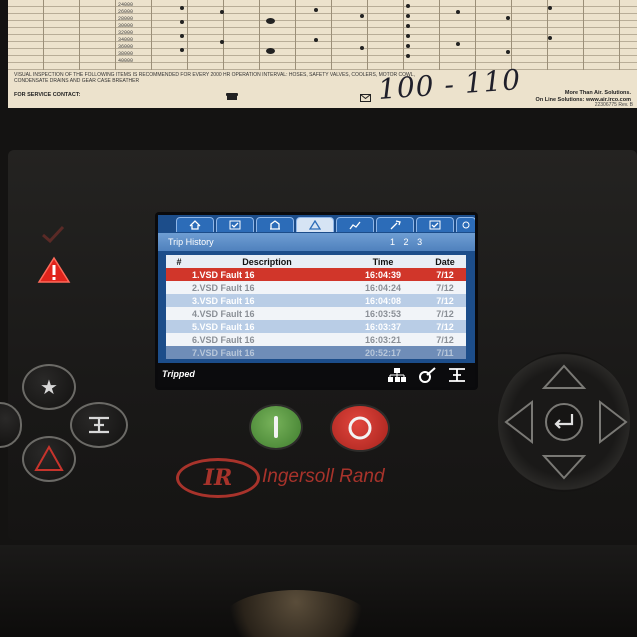 The width and height of the screenshot is (637, 637). I want to click on brand-name: Ingersoll Rand, so click(323, 476).